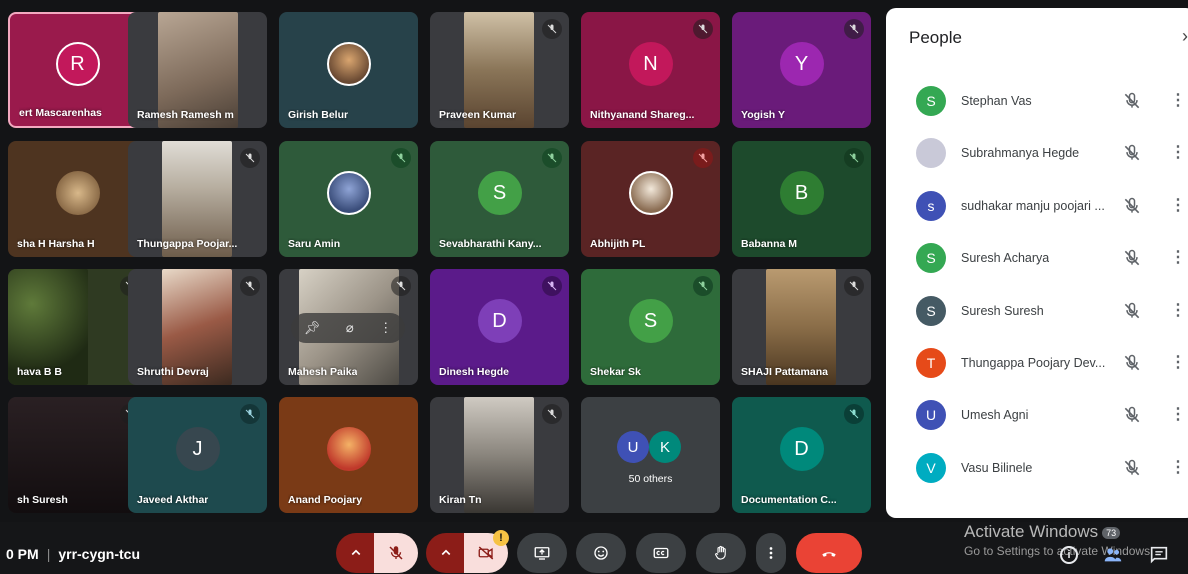  I want to click on mic-toggle-button, so click(396, 553).